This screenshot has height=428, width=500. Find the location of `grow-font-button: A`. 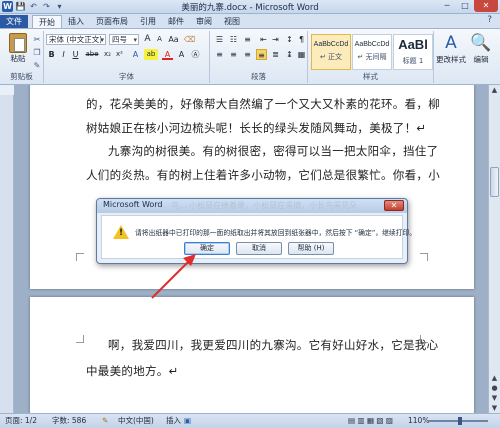

grow-font-button: A is located at coordinates (147, 39).